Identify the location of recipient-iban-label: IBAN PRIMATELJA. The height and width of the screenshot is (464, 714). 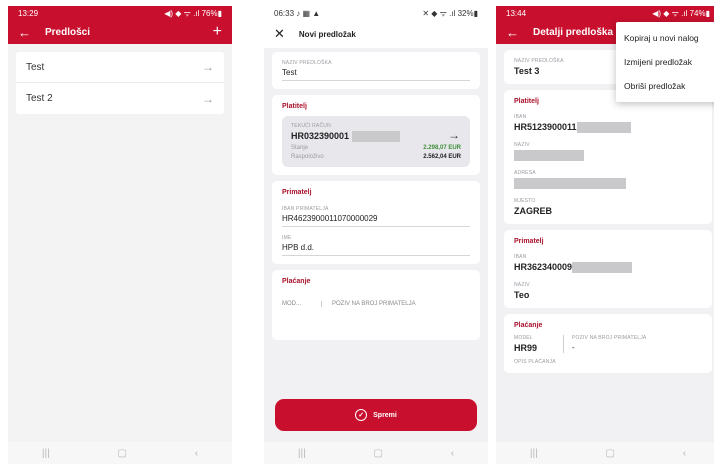
(305, 209).